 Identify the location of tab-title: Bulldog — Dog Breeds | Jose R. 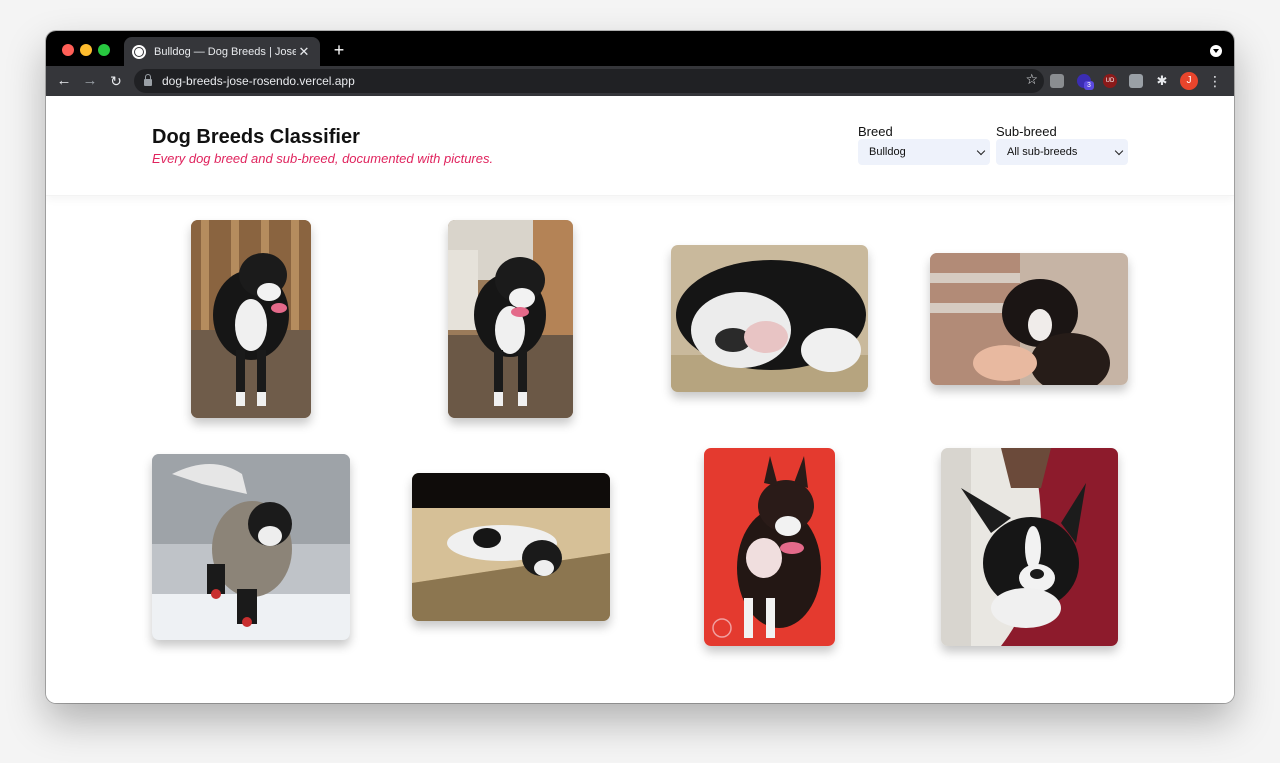
(225, 51).